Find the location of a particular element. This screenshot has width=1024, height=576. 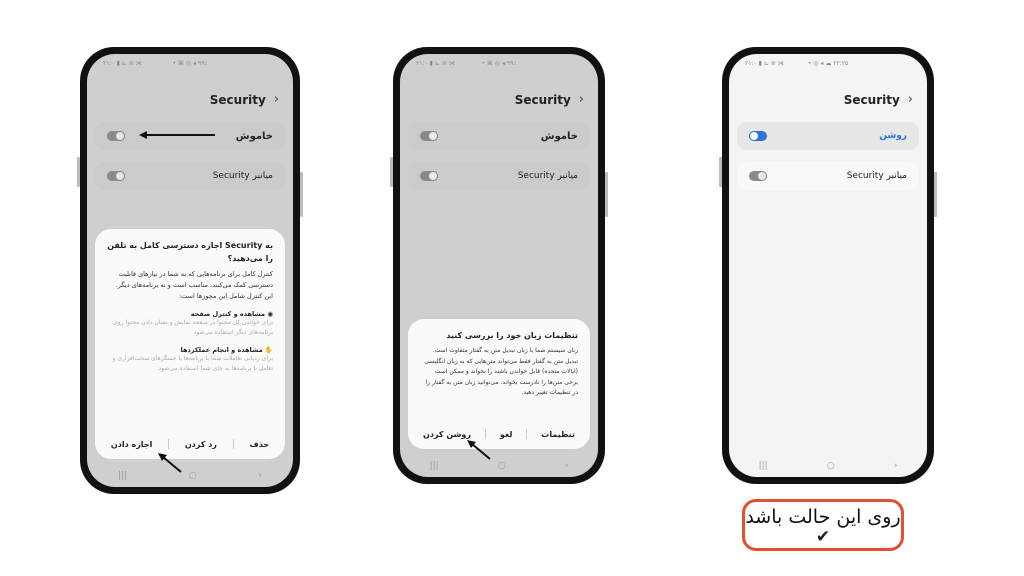

perm-view-control: ◉ مشاهده و کنترل صفحه is located at coordinates (231, 314).